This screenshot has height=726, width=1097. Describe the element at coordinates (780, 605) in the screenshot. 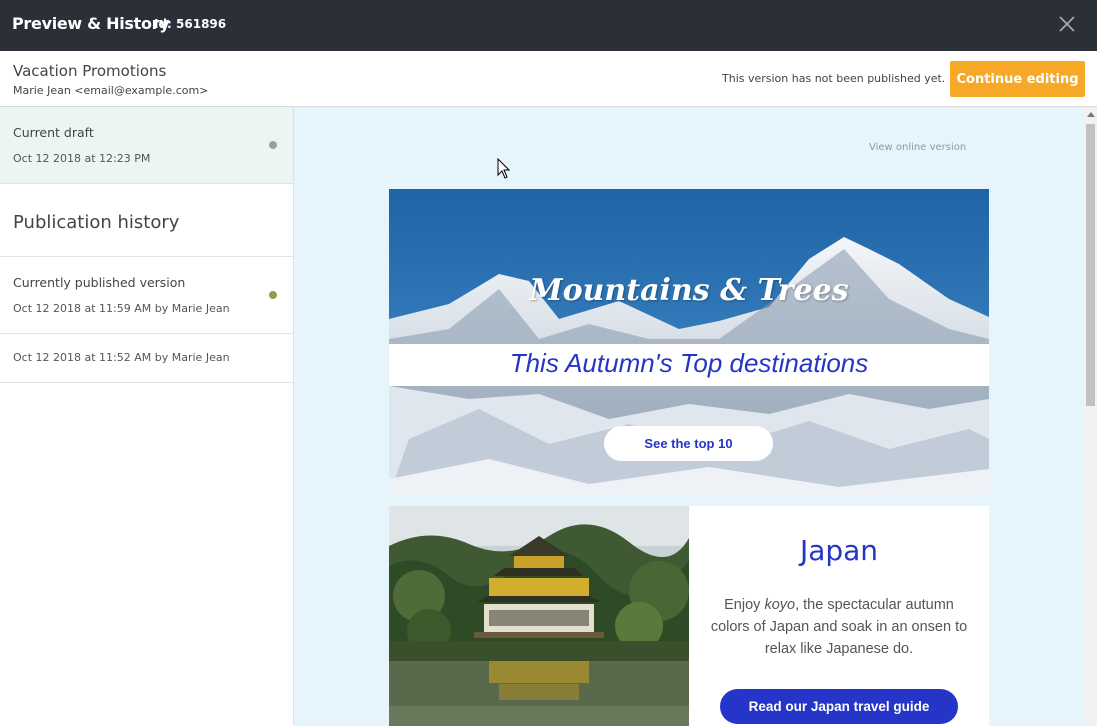

I see `japan-koyo-emphasis: koyo` at that location.